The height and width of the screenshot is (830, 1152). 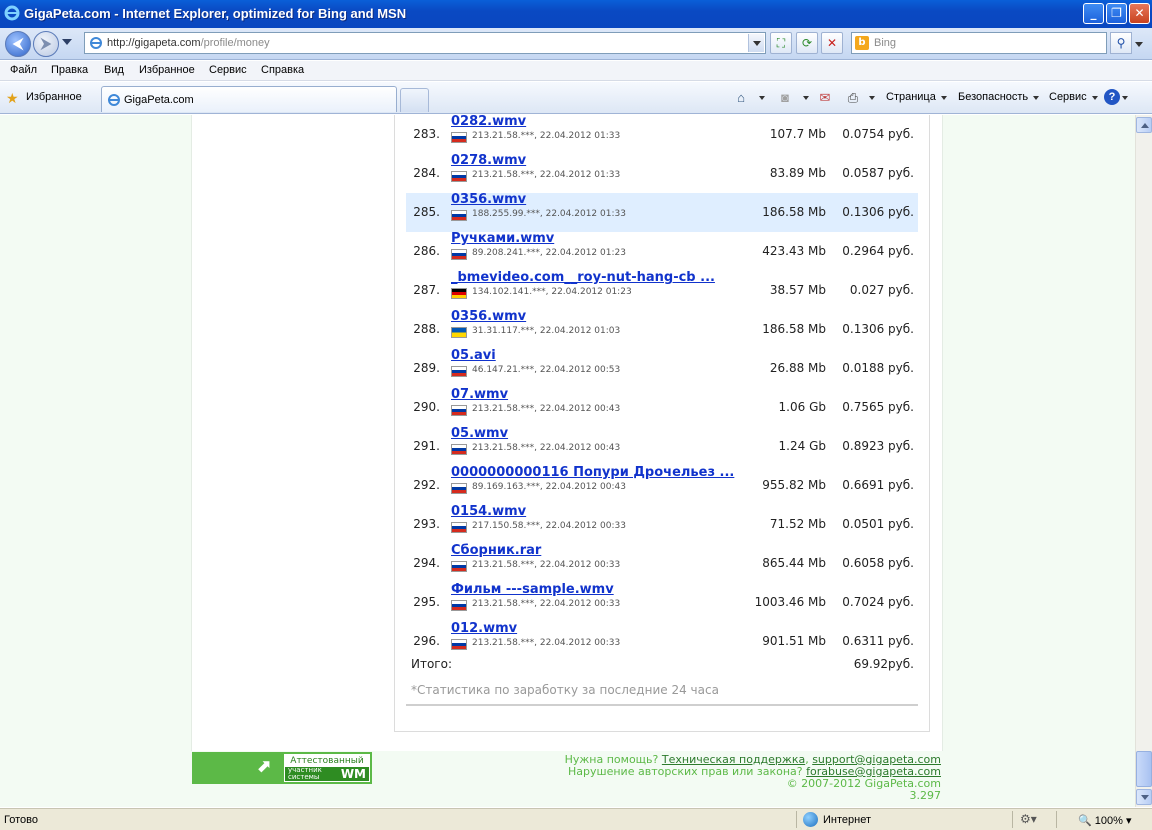 I want to click on status-bar: Готово Интернет ⚙▾ 🔍 100% ▾, so click(x=576, y=819).